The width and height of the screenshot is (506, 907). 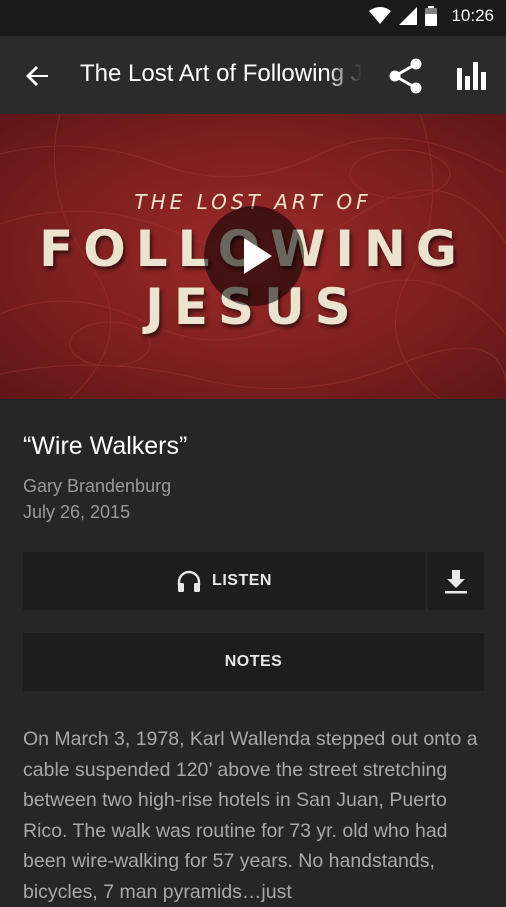 What do you see at coordinates (221, 74) in the screenshot?
I see `page-title: The Lost Art of Following Jesus` at bounding box center [221, 74].